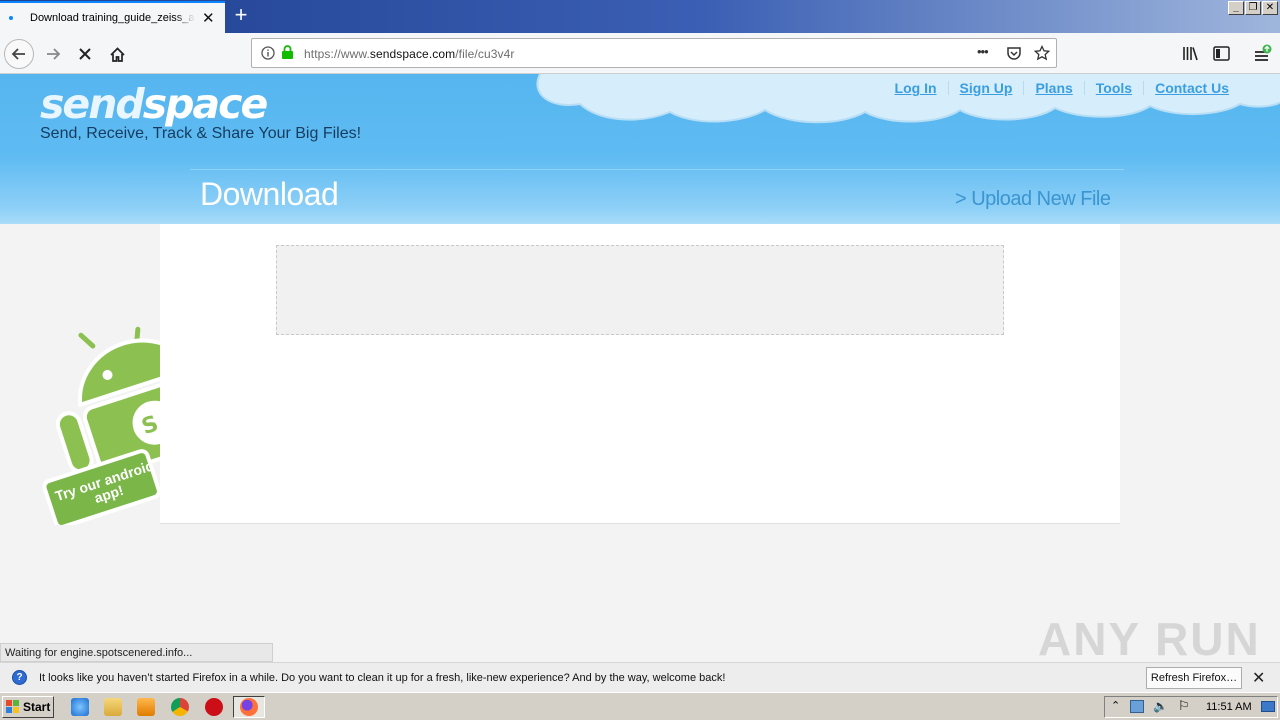  Describe the element at coordinates (485, 54) in the screenshot. I see `url-path: /file/cu3v4r` at that location.